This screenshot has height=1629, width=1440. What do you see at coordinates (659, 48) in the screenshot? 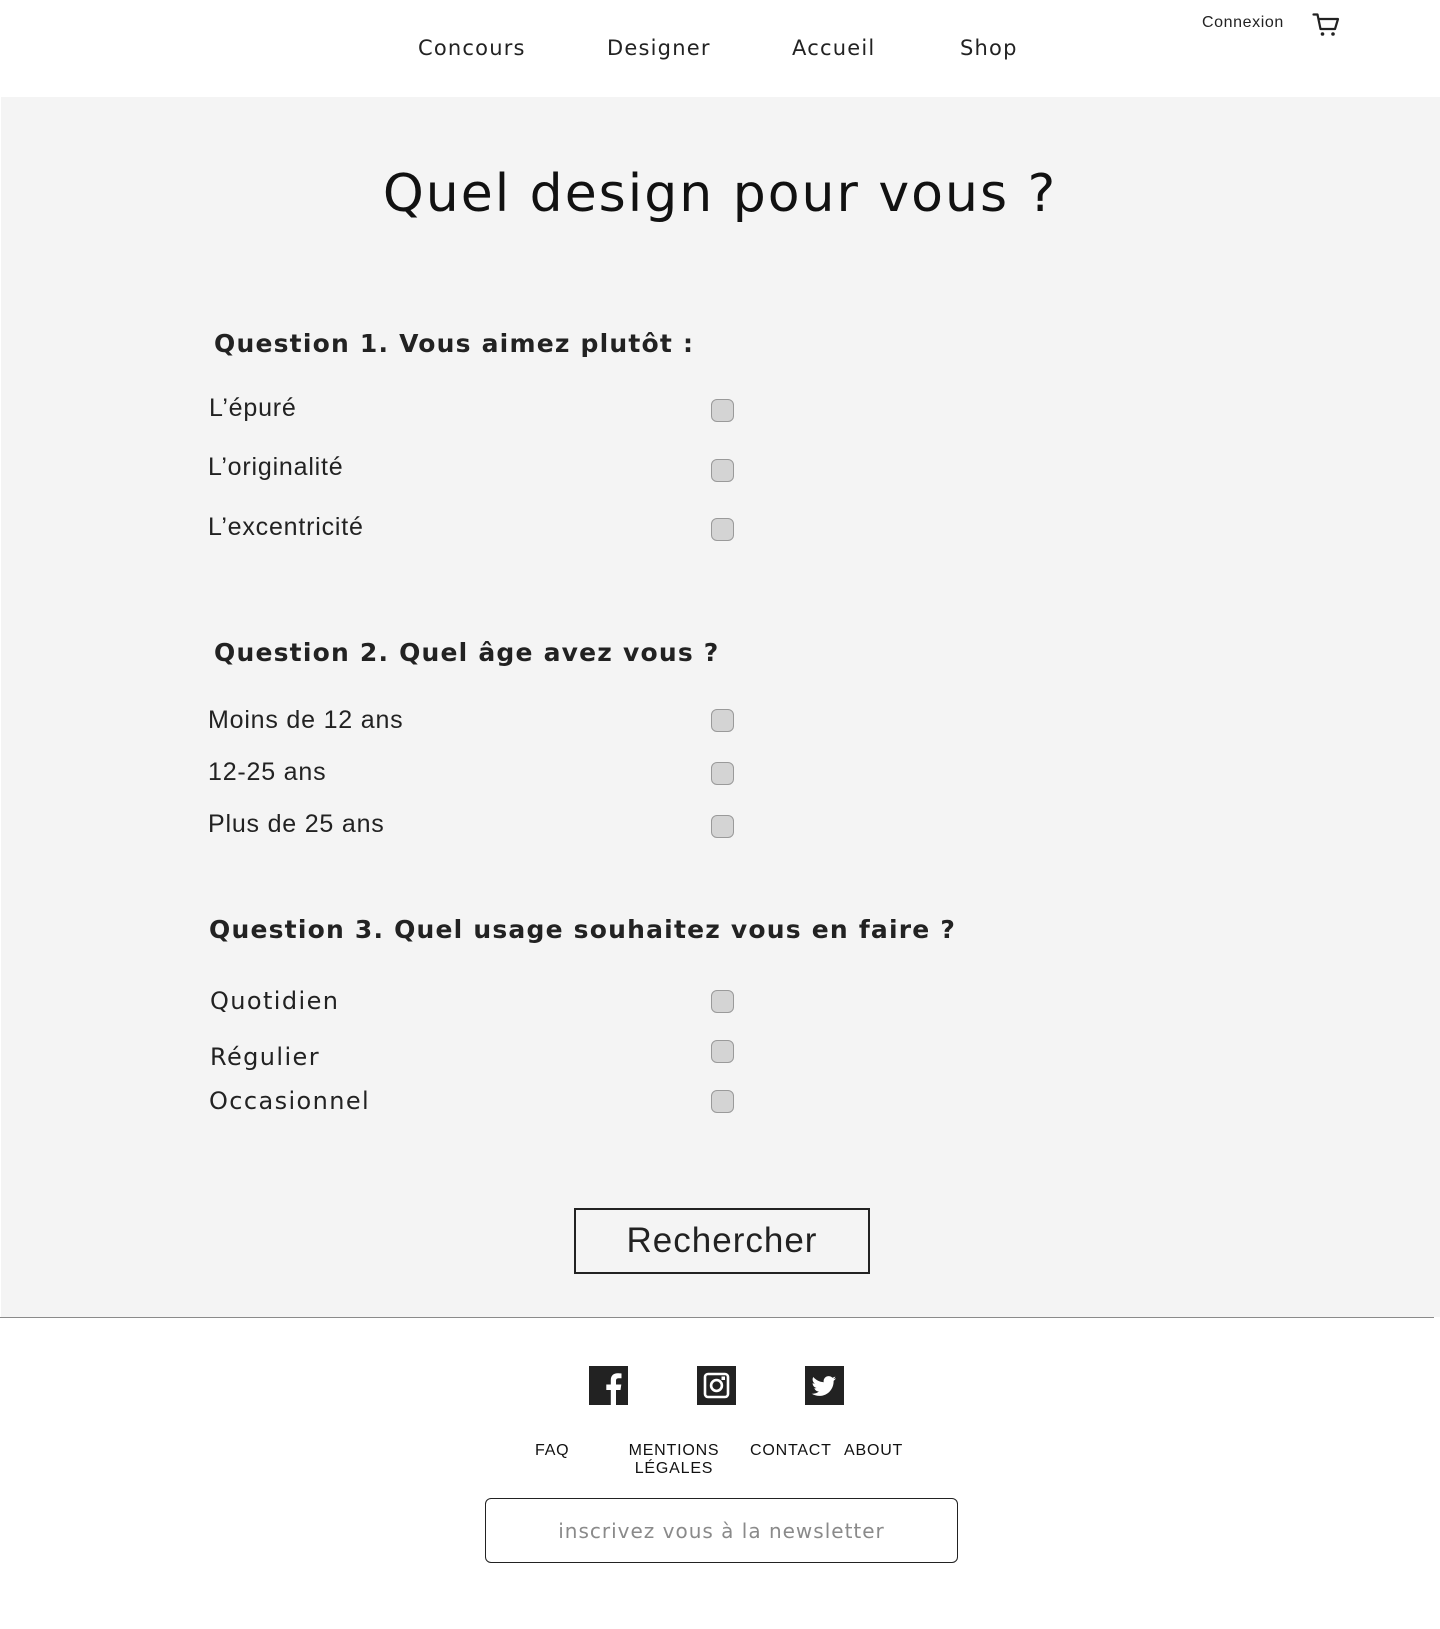
I see `nav-item-designer: Designer` at bounding box center [659, 48].